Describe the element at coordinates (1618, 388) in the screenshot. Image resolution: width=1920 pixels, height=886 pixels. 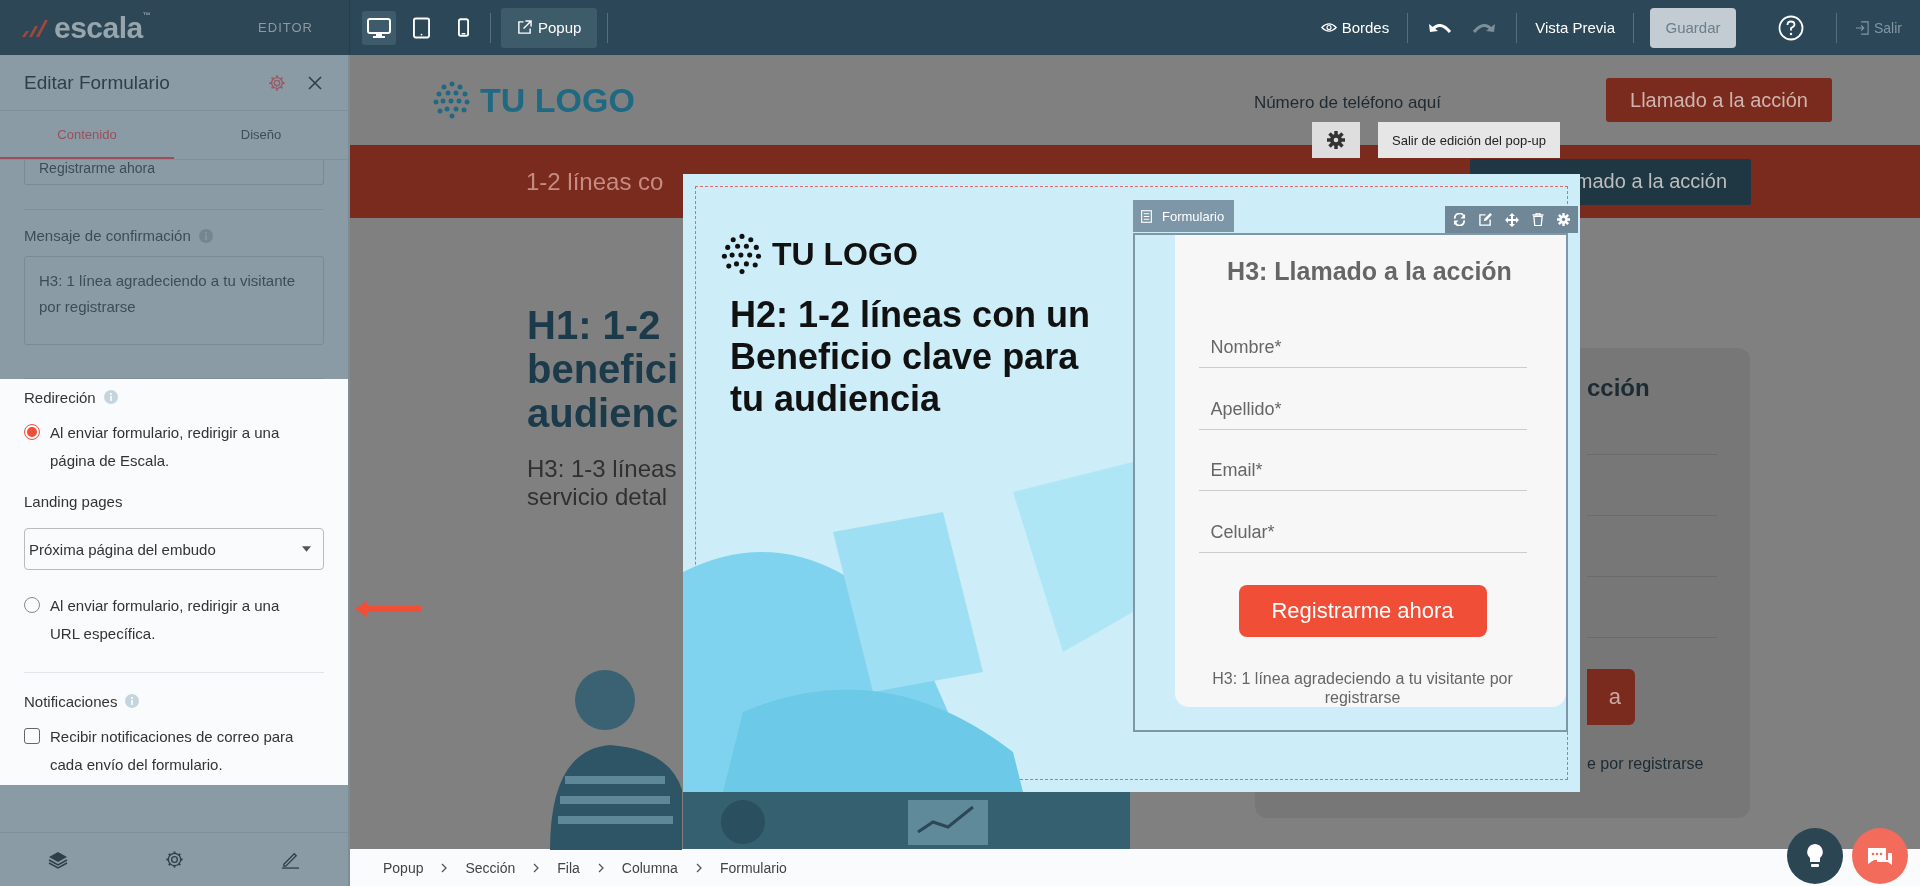
I see `form-title: cción` at that location.